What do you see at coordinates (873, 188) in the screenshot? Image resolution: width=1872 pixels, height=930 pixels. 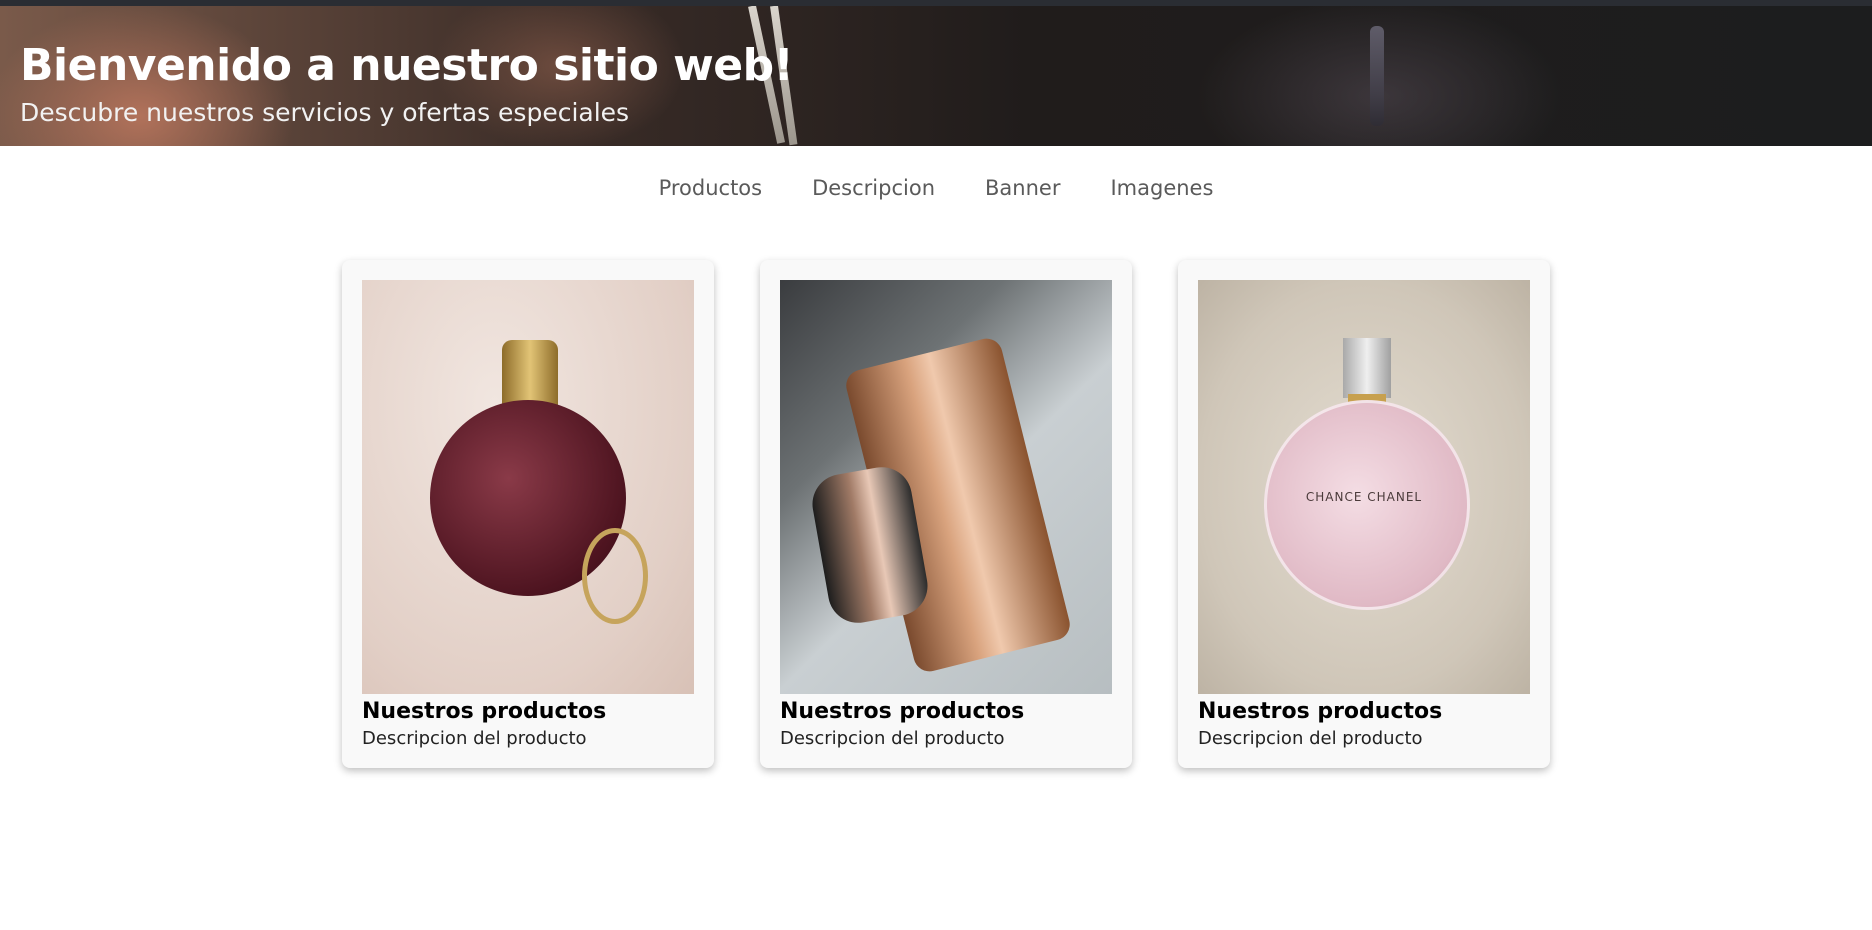 I see `nav-link-descripcion: Descripcion` at bounding box center [873, 188].